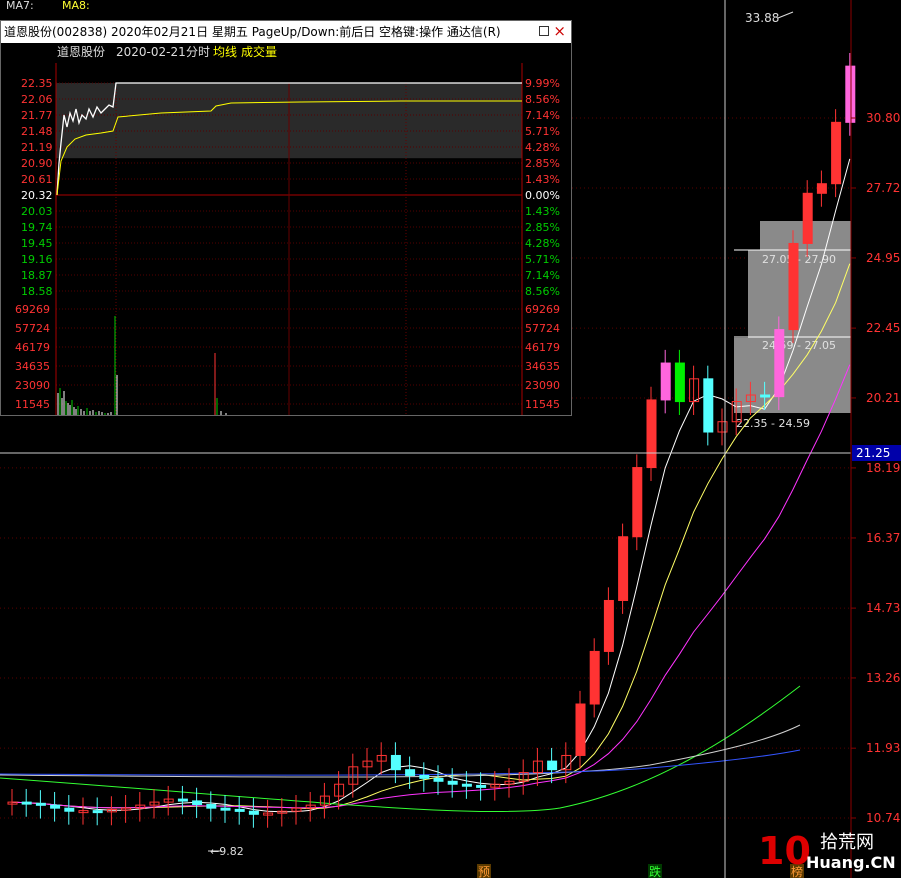 This screenshot has height=878, width=901. What do you see at coordinates (542, 83) in the screenshot?
I see `intraday-pct-tick: 9.99%` at bounding box center [542, 83].